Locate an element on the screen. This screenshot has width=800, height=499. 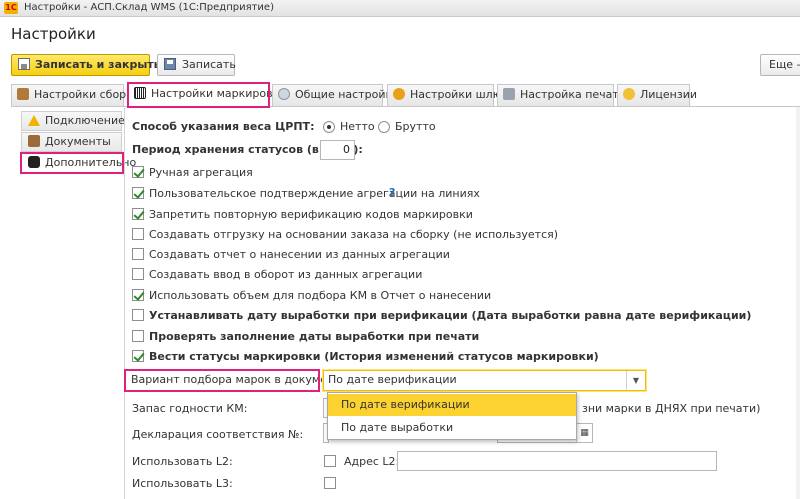
save-label: Записать is located at coordinates (209, 64).